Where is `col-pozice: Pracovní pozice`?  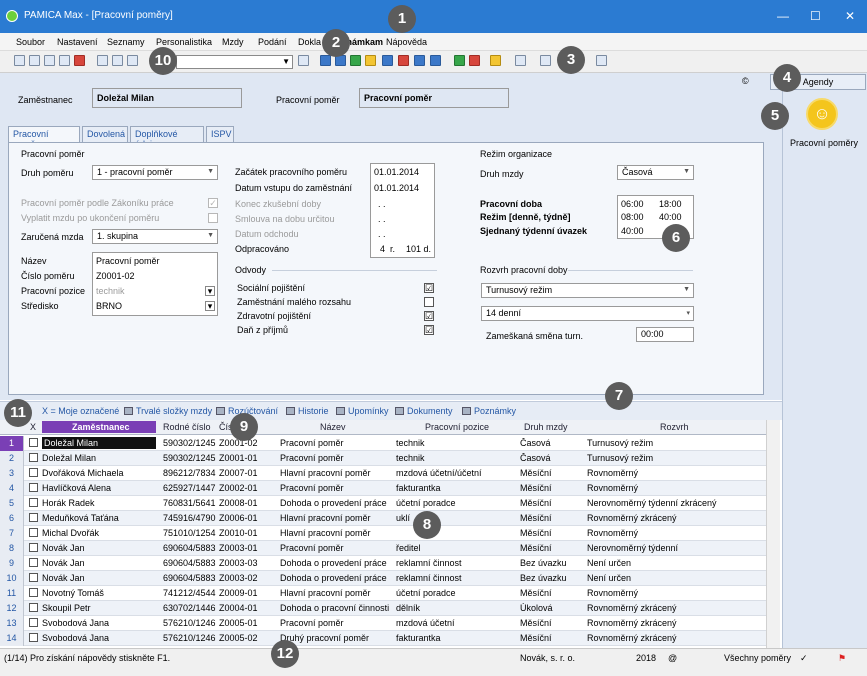 col-pozice: Pracovní pozice is located at coordinates (457, 427).